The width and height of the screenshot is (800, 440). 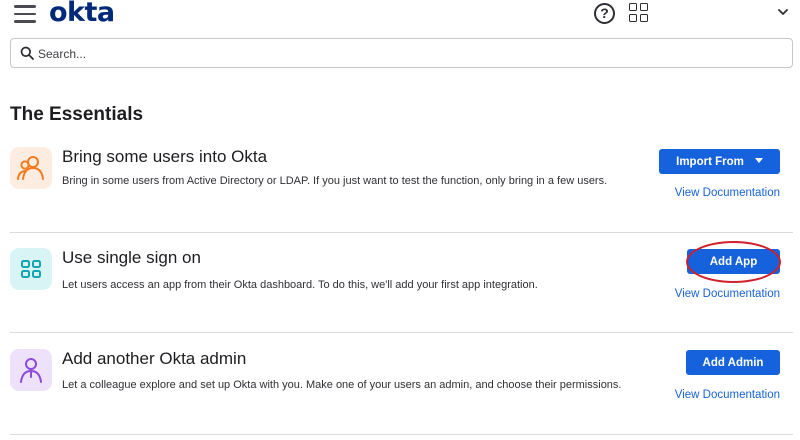 What do you see at coordinates (165, 156) in the screenshot?
I see `card-title: Bring some users into Okta` at bounding box center [165, 156].